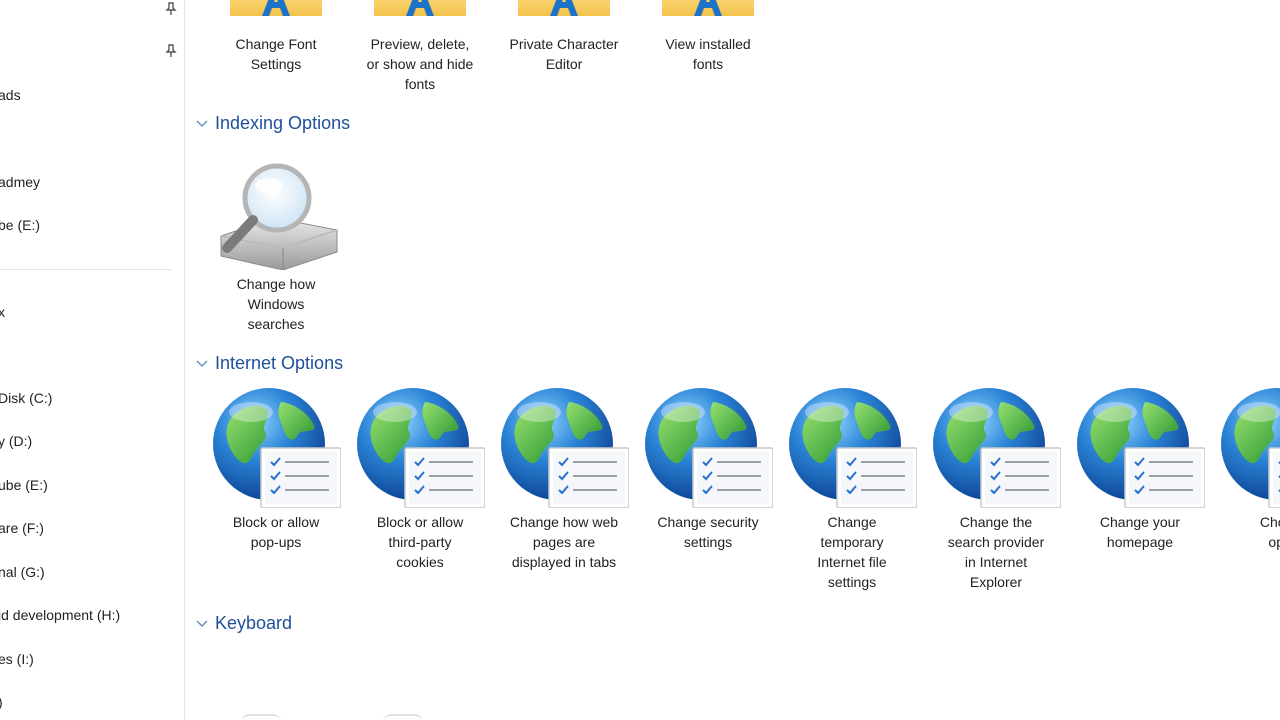 The height and width of the screenshot is (720, 1280). I want to click on nav-item-label: ), so click(1, 702).